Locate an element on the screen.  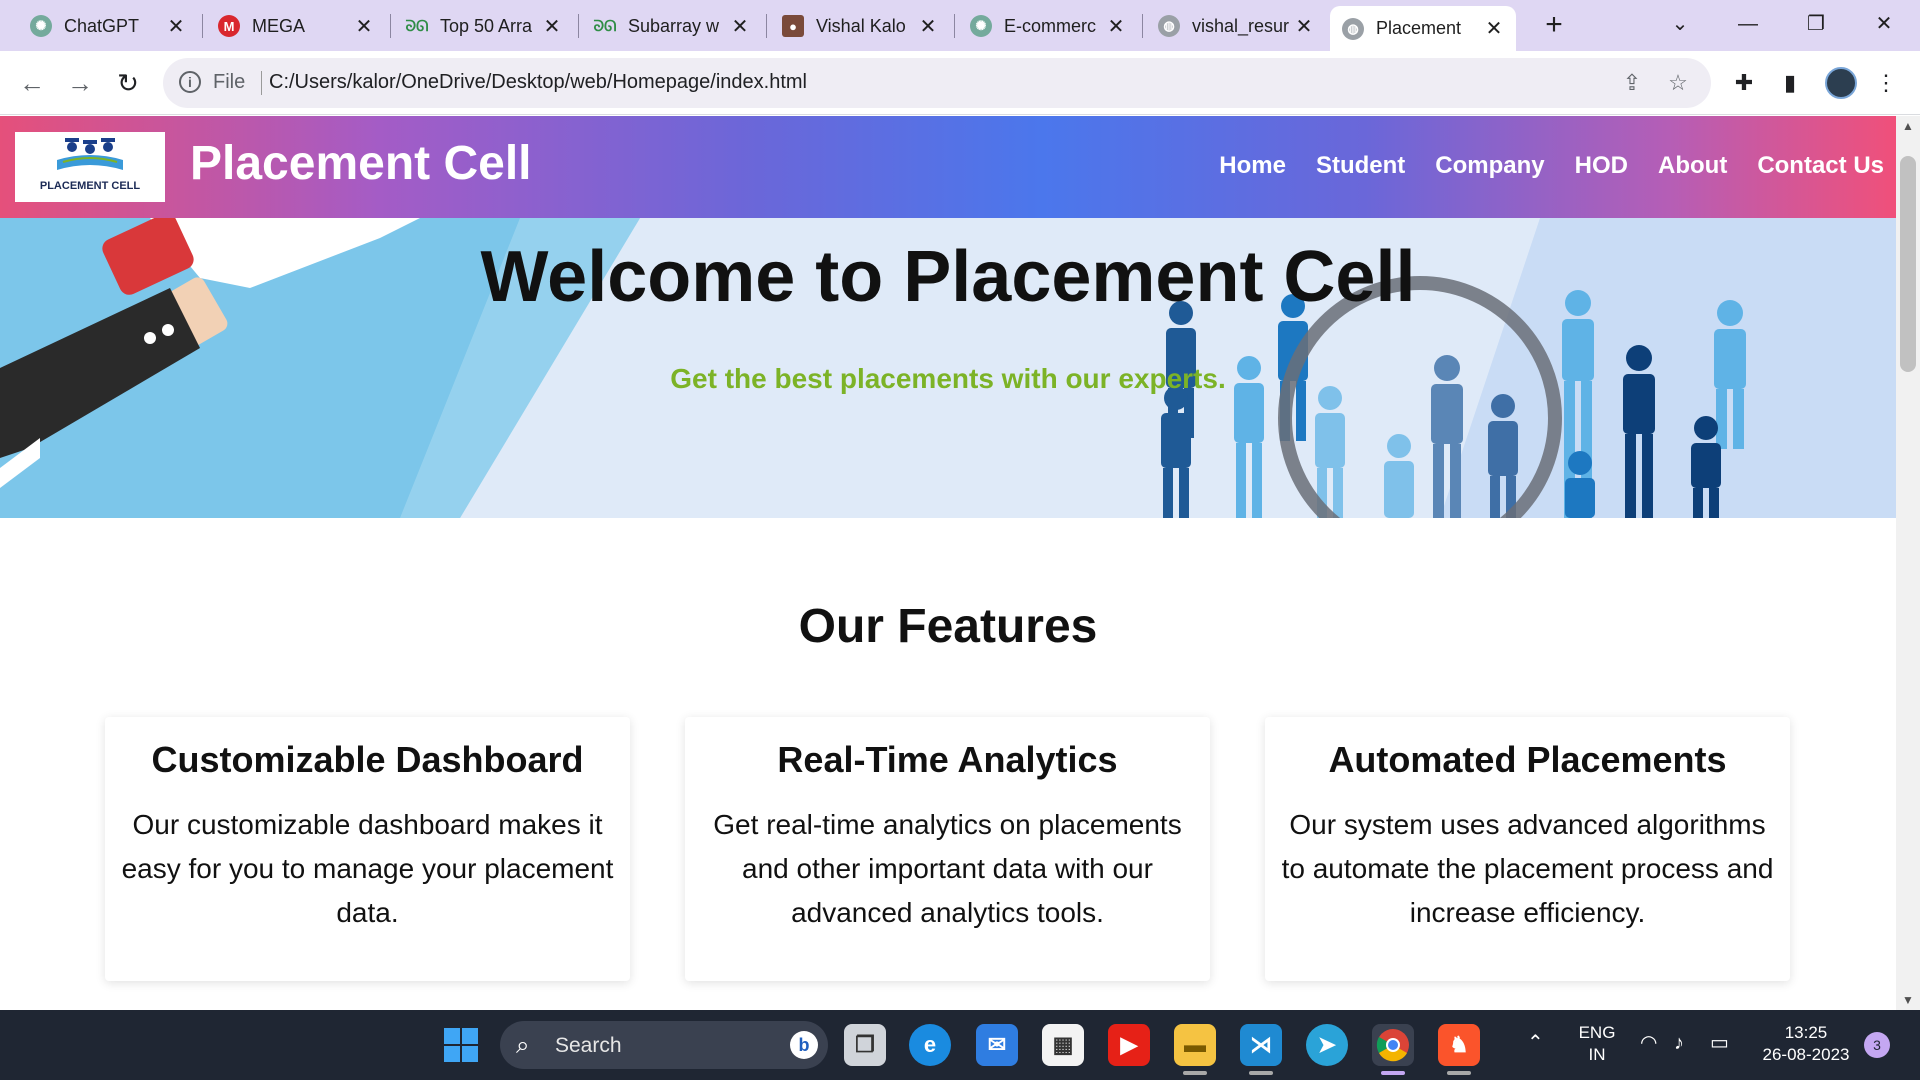
feature-title: Customizable Dashboard is located at coordinates (367, 759).